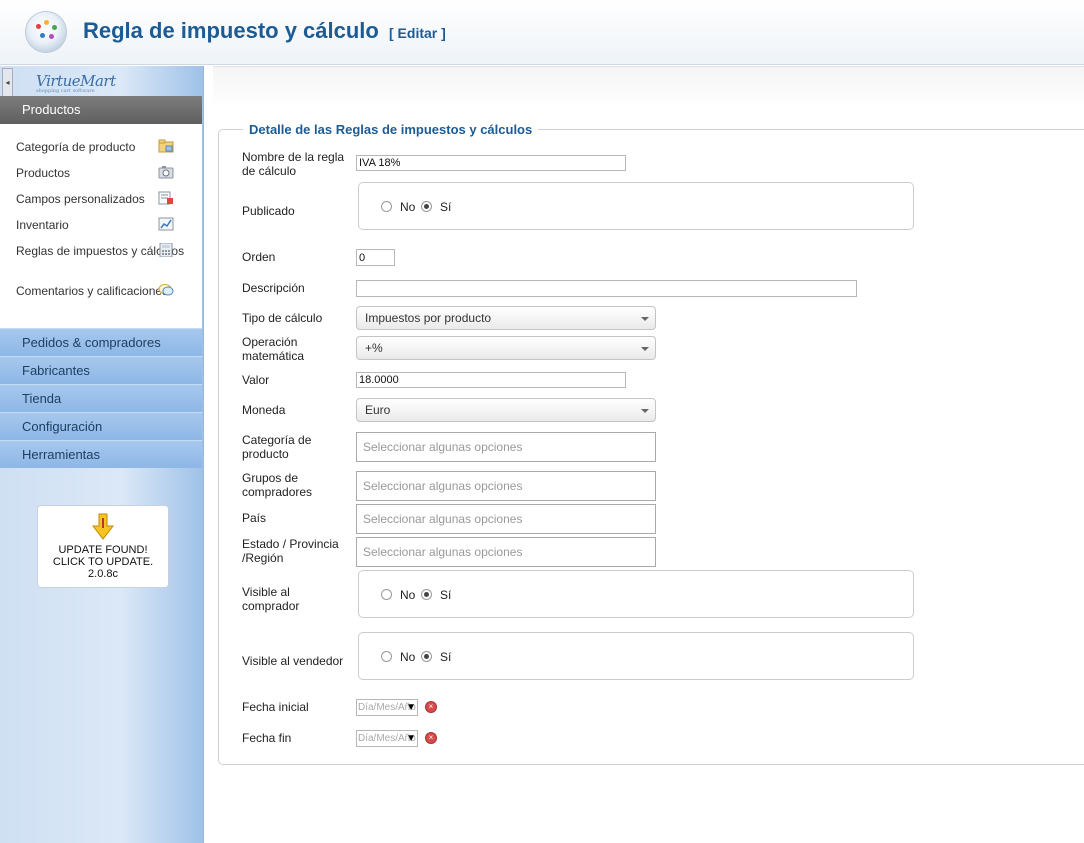  What do you see at coordinates (166, 172) in the screenshot?
I see `camera-icon` at bounding box center [166, 172].